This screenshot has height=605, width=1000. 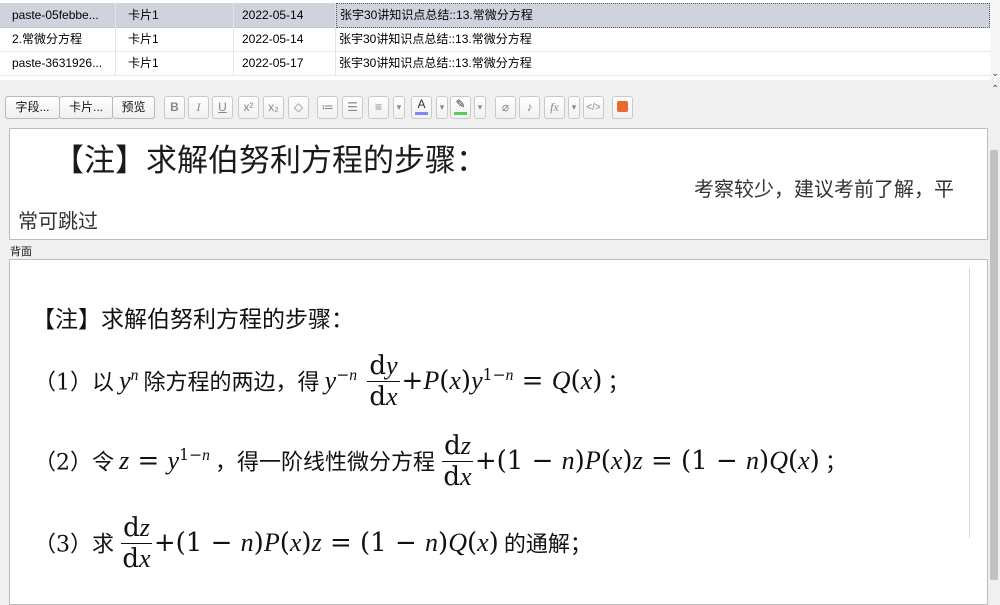 I want to click on text-color-icon: A, so click(x=421, y=107).